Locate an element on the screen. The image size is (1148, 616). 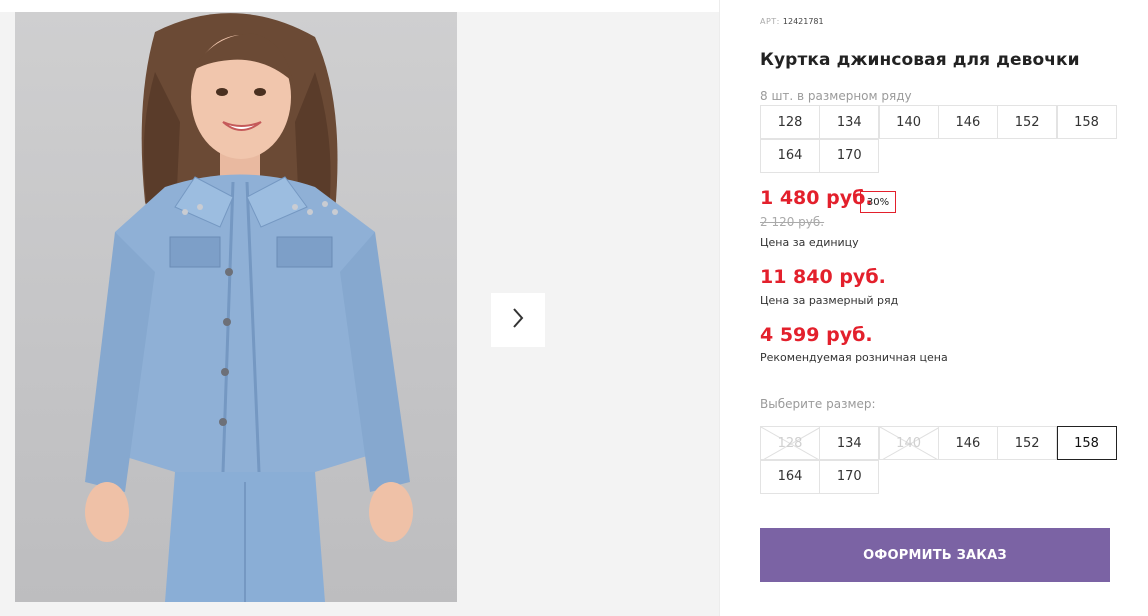
unit-price: 1 480 руб. is located at coordinates (816, 198).